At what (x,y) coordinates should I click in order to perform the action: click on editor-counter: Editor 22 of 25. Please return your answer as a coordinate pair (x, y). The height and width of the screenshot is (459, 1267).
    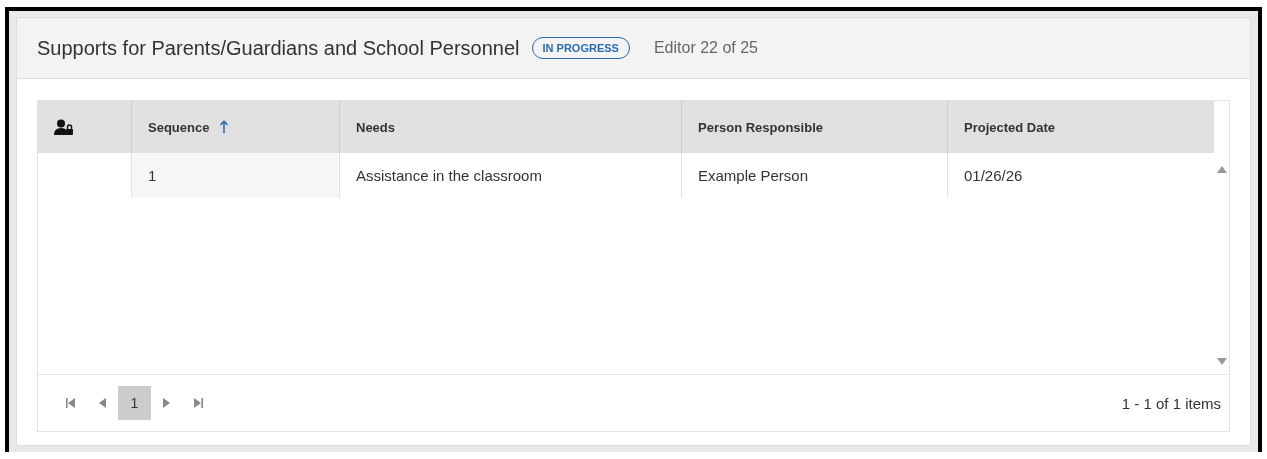
    Looking at the image, I should click on (705, 48).